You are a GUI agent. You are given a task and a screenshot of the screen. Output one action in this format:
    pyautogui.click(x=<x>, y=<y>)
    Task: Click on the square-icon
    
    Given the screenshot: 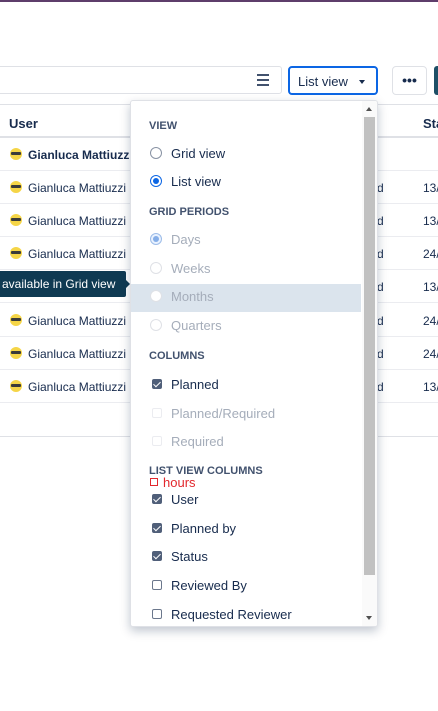 What is the action you would take?
    pyautogui.click(x=154, y=482)
    